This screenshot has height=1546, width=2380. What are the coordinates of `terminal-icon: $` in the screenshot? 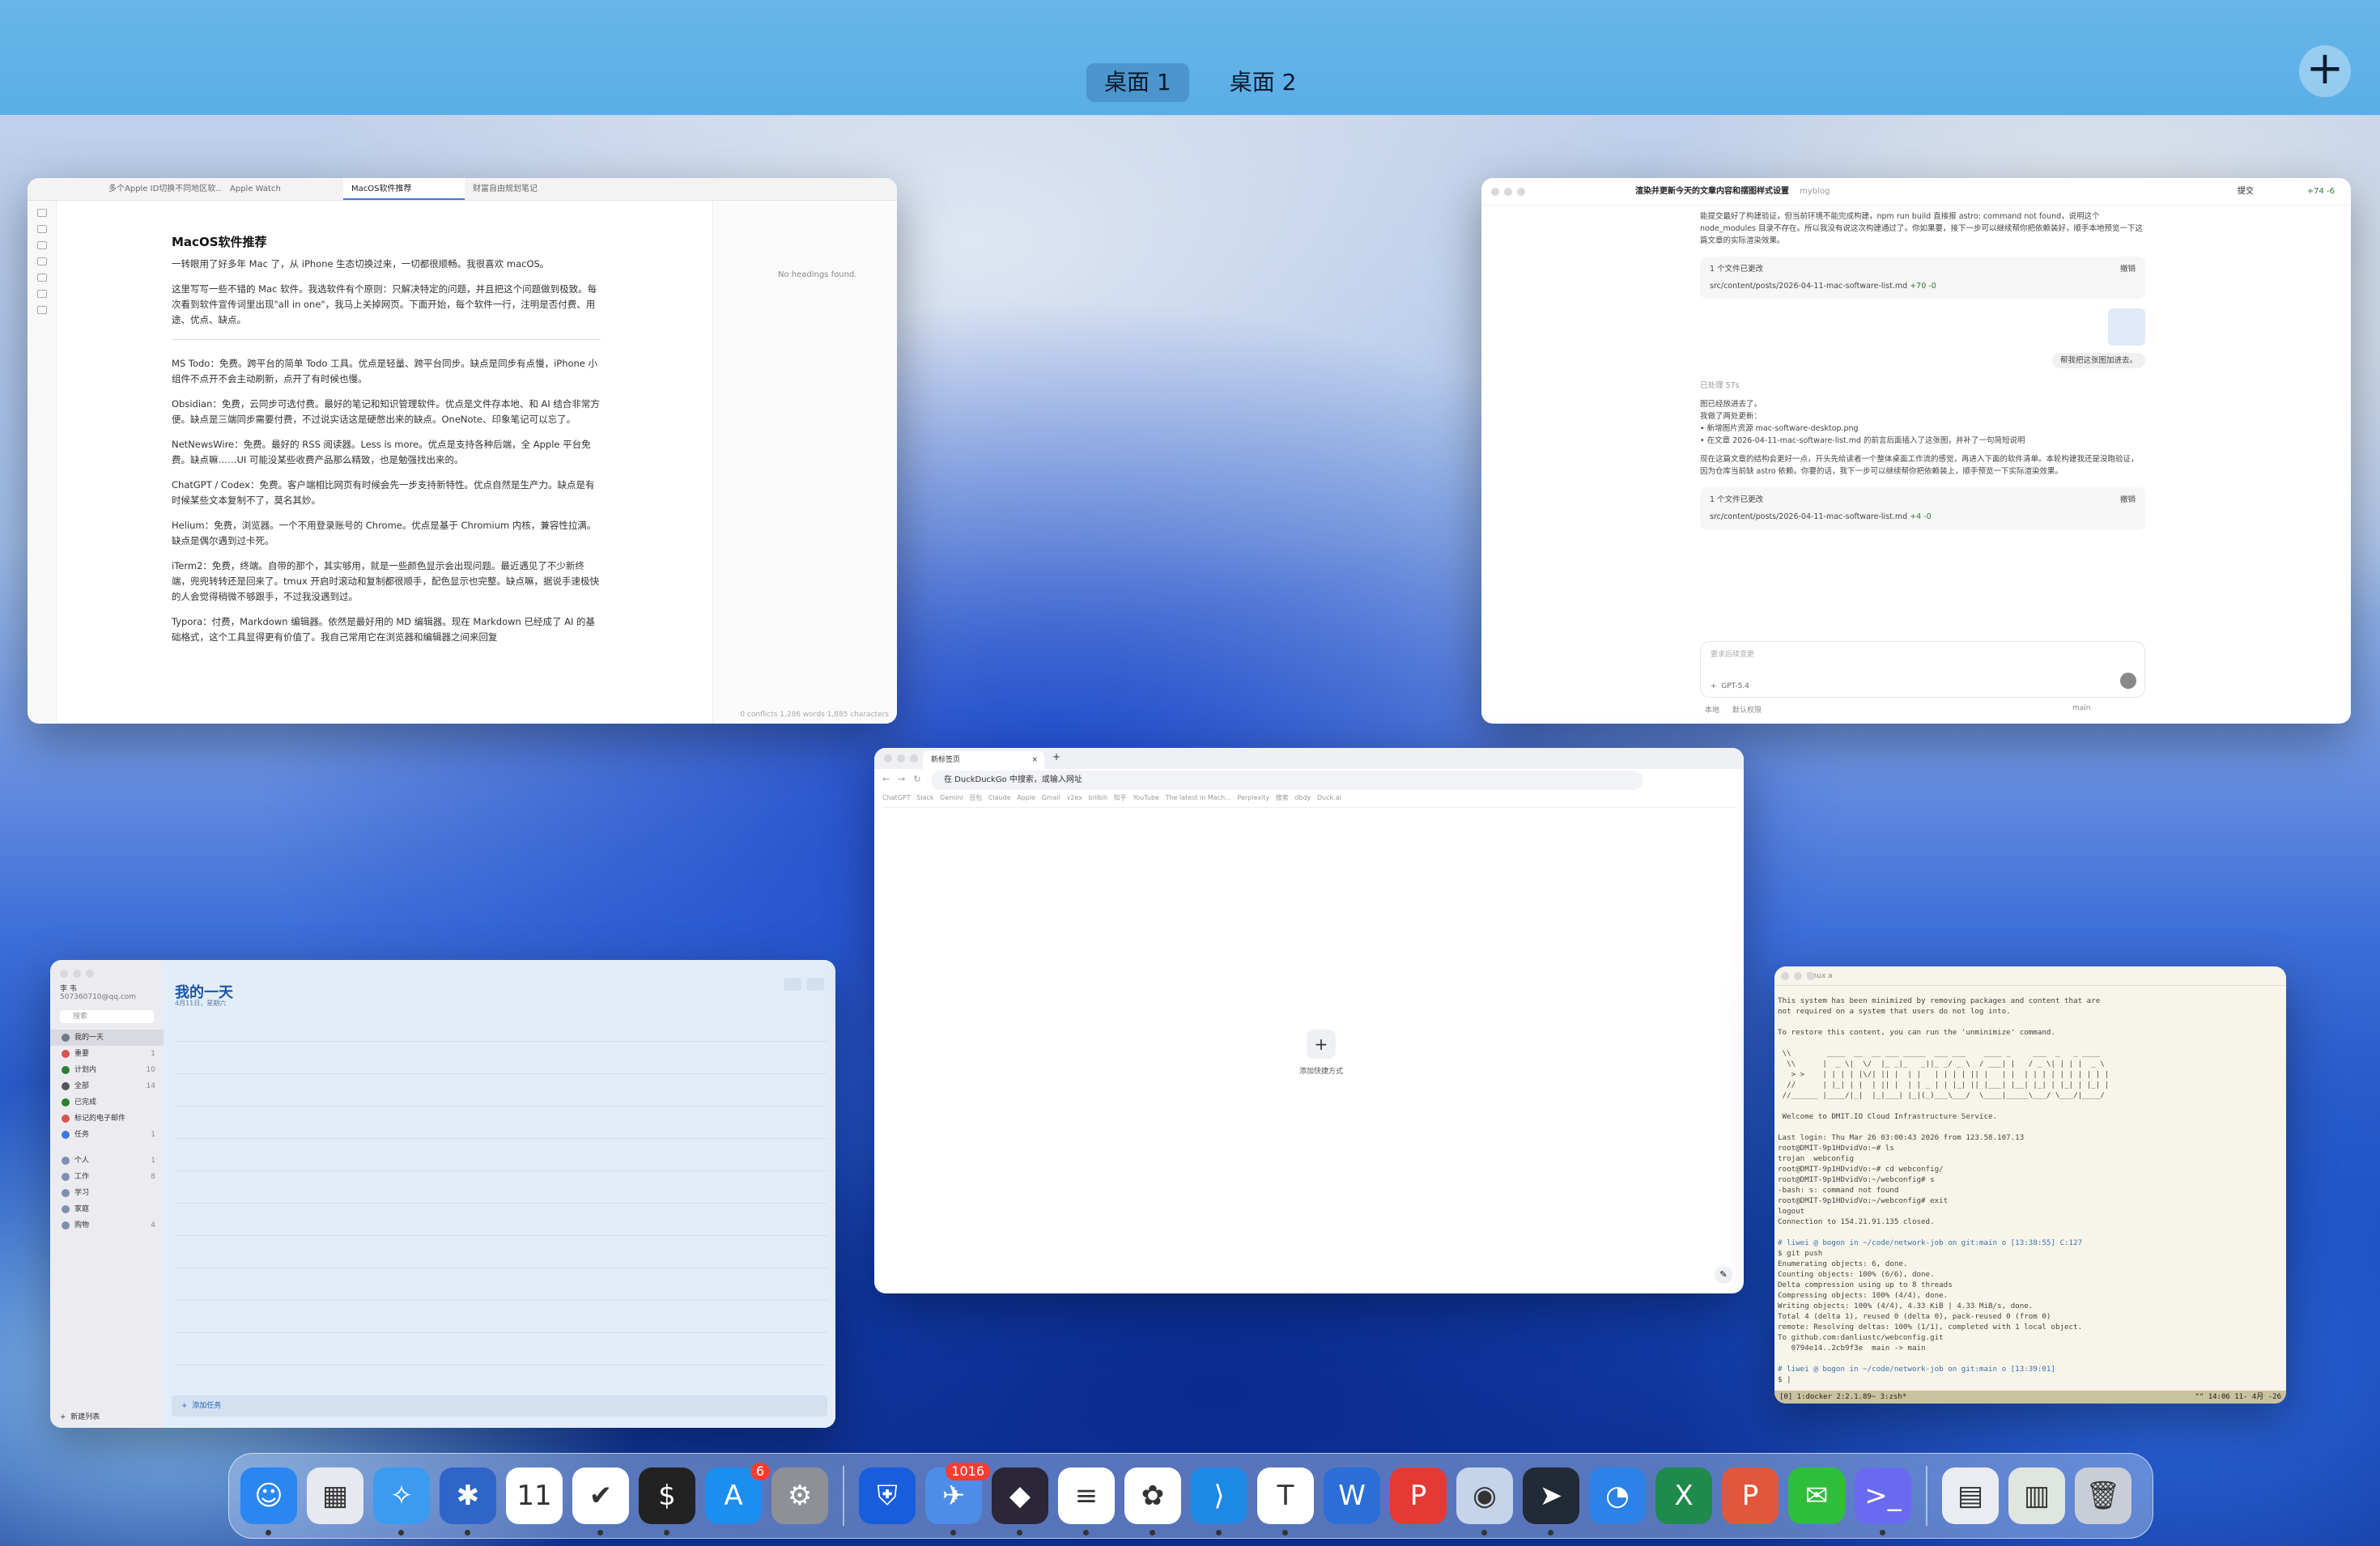 It's located at (667, 1501).